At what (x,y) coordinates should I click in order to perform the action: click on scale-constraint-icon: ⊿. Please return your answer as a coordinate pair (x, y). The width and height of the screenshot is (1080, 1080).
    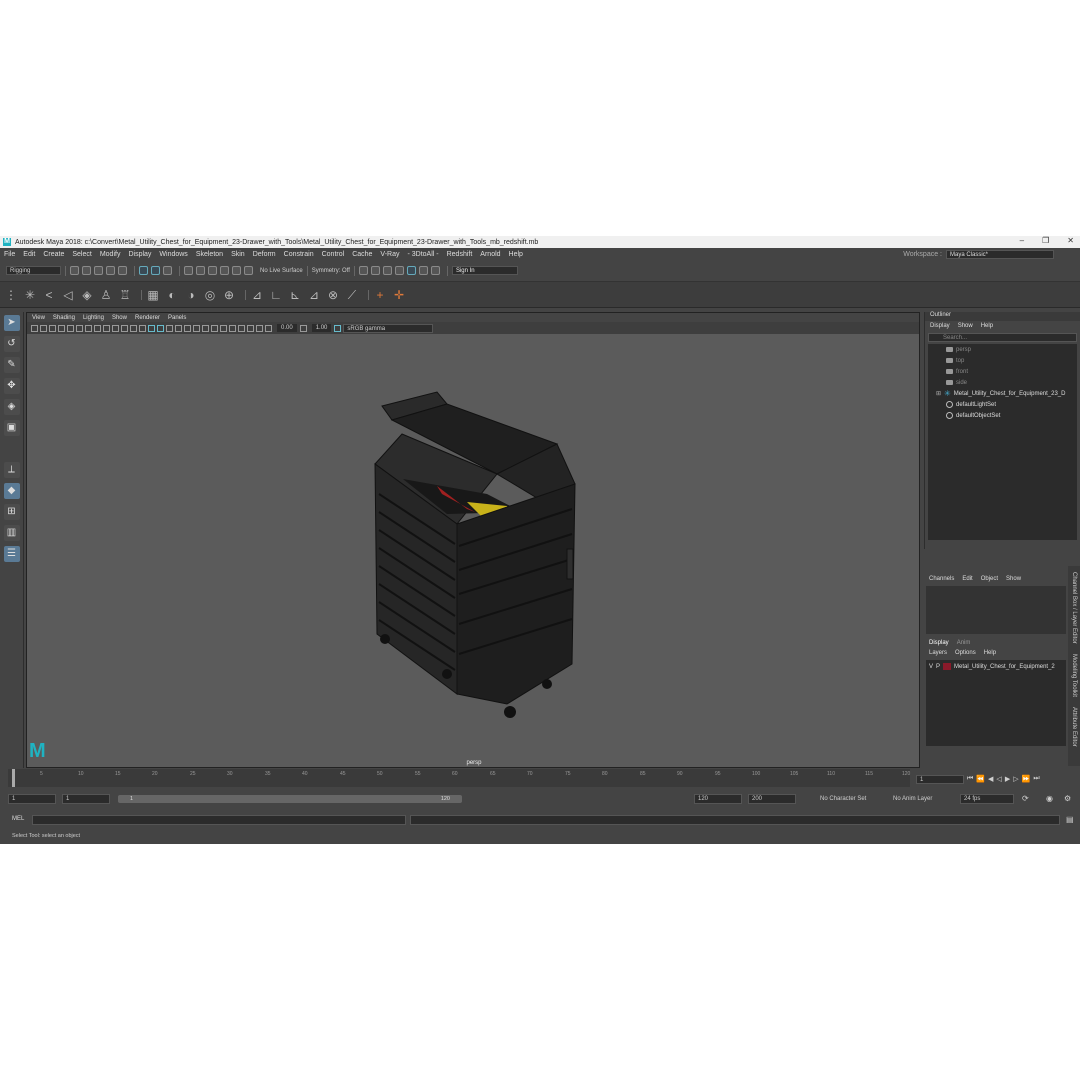
    Looking at the image, I should click on (314, 295).